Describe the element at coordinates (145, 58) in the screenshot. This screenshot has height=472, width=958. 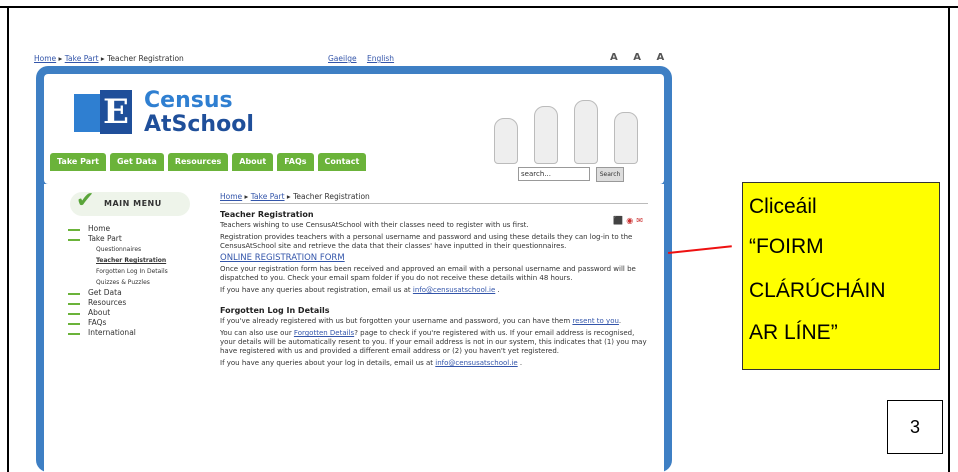
I see `top-breadcrumb-current: Teacher Registration` at that location.